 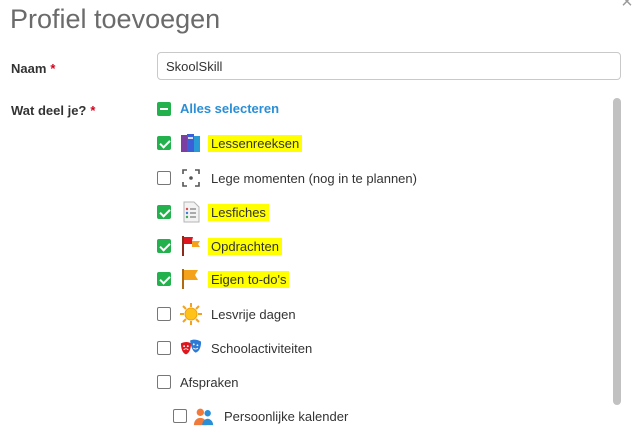 I want to click on checkbox-lesvrije-dagen, so click(x=164, y=314).